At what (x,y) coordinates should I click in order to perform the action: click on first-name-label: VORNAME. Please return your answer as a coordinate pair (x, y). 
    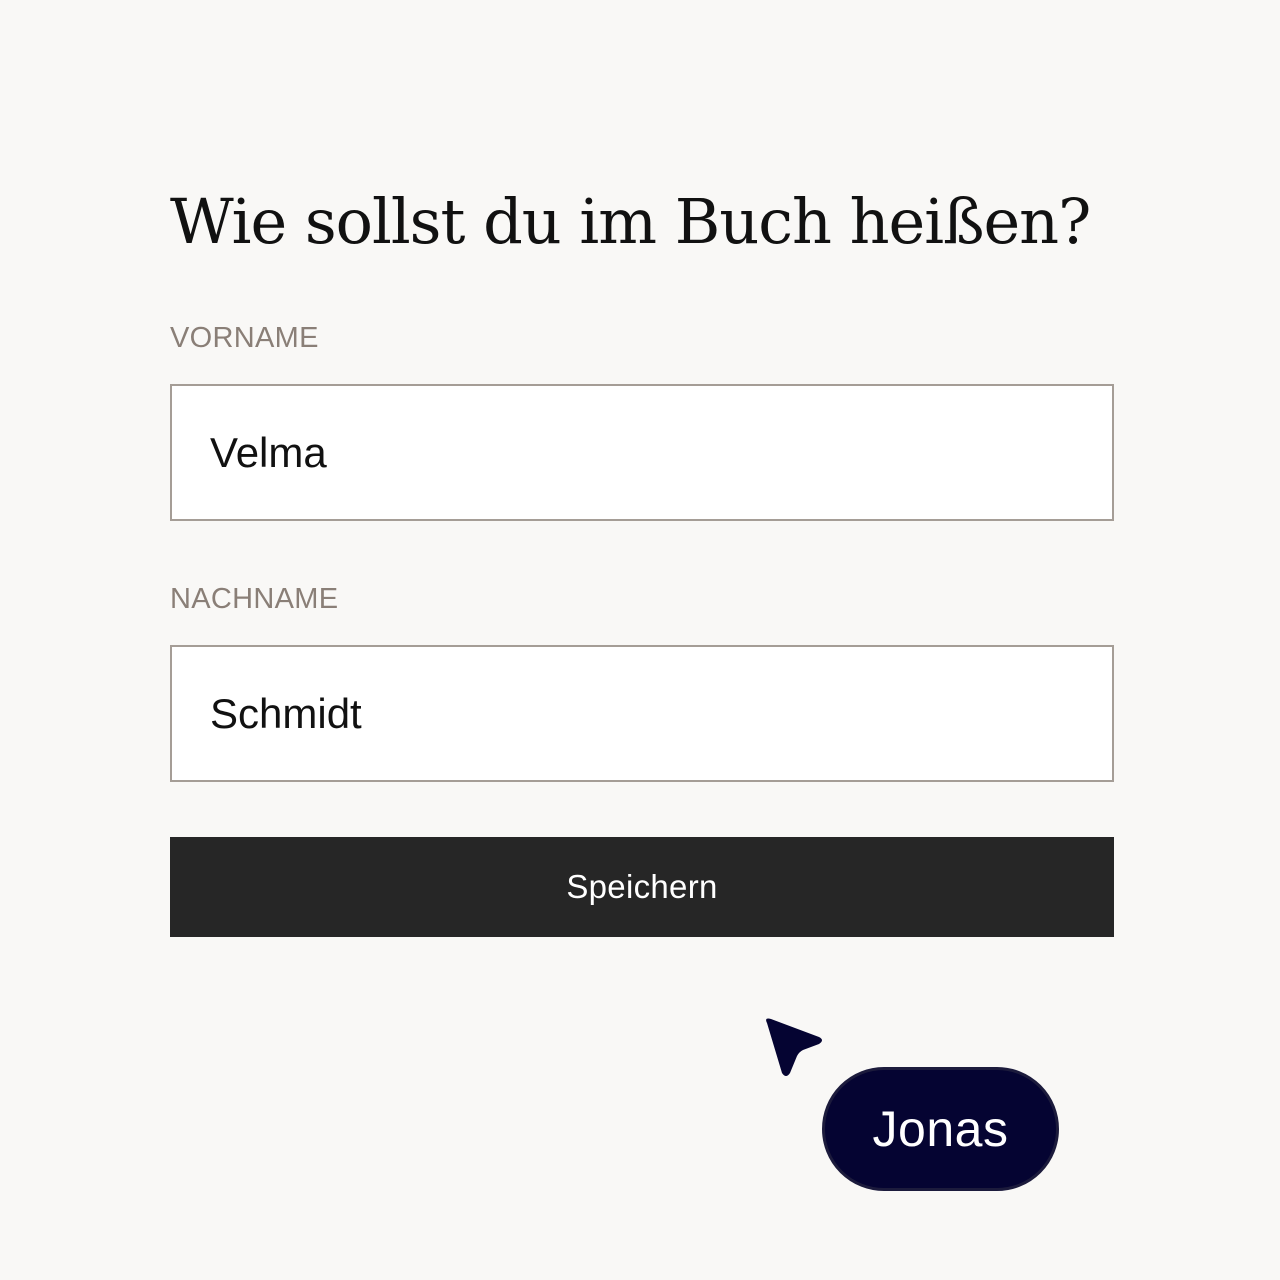
    Looking at the image, I should click on (244, 338).